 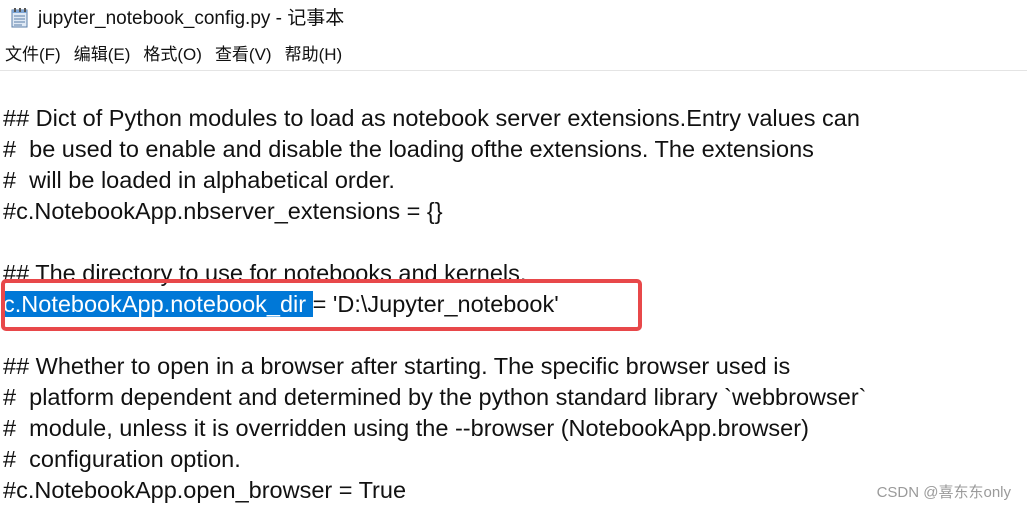 What do you see at coordinates (191, 18) in the screenshot?
I see `window-title: jupyter_notebook_config.py - 记事本` at bounding box center [191, 18].